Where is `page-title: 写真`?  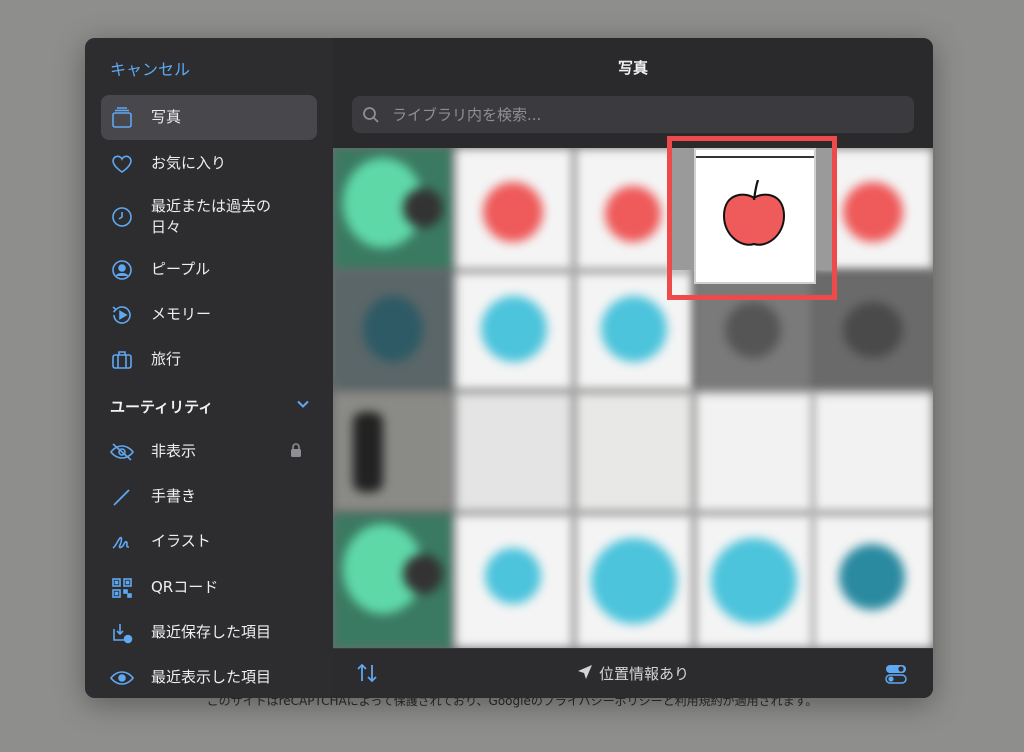
page-title: 写真 is located at coordinates (632, 68).